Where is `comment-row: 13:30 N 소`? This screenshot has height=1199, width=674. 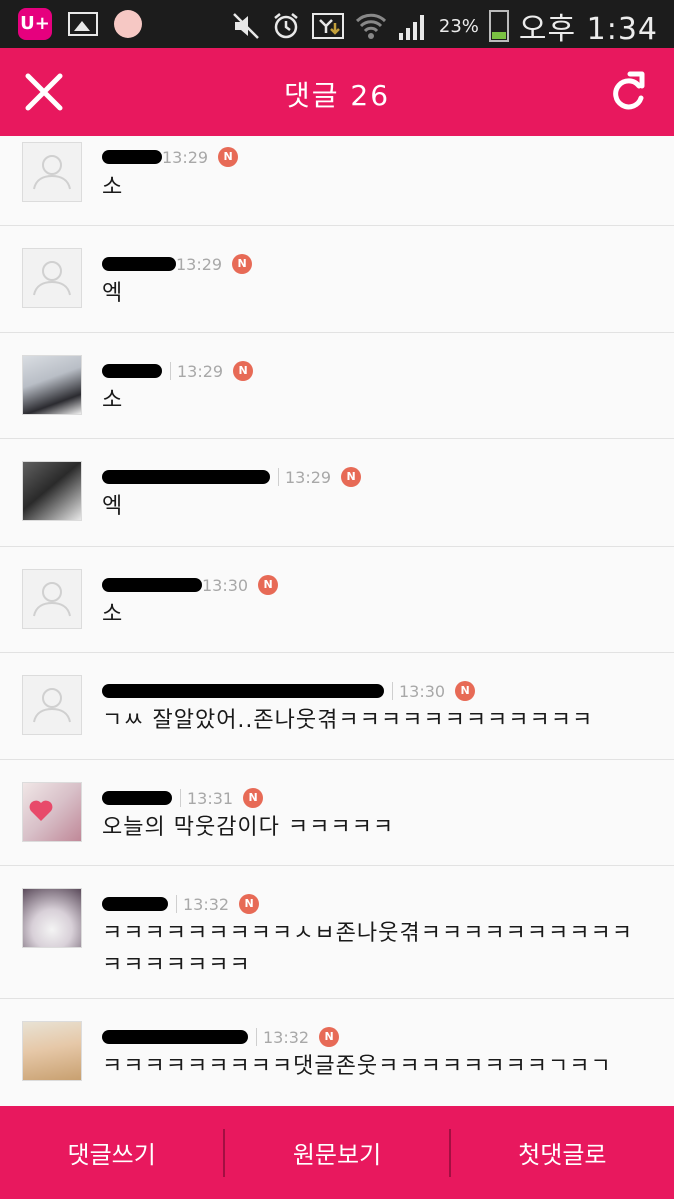
comment-row: 13:30 N 소 is located at coordinates (337, 600).